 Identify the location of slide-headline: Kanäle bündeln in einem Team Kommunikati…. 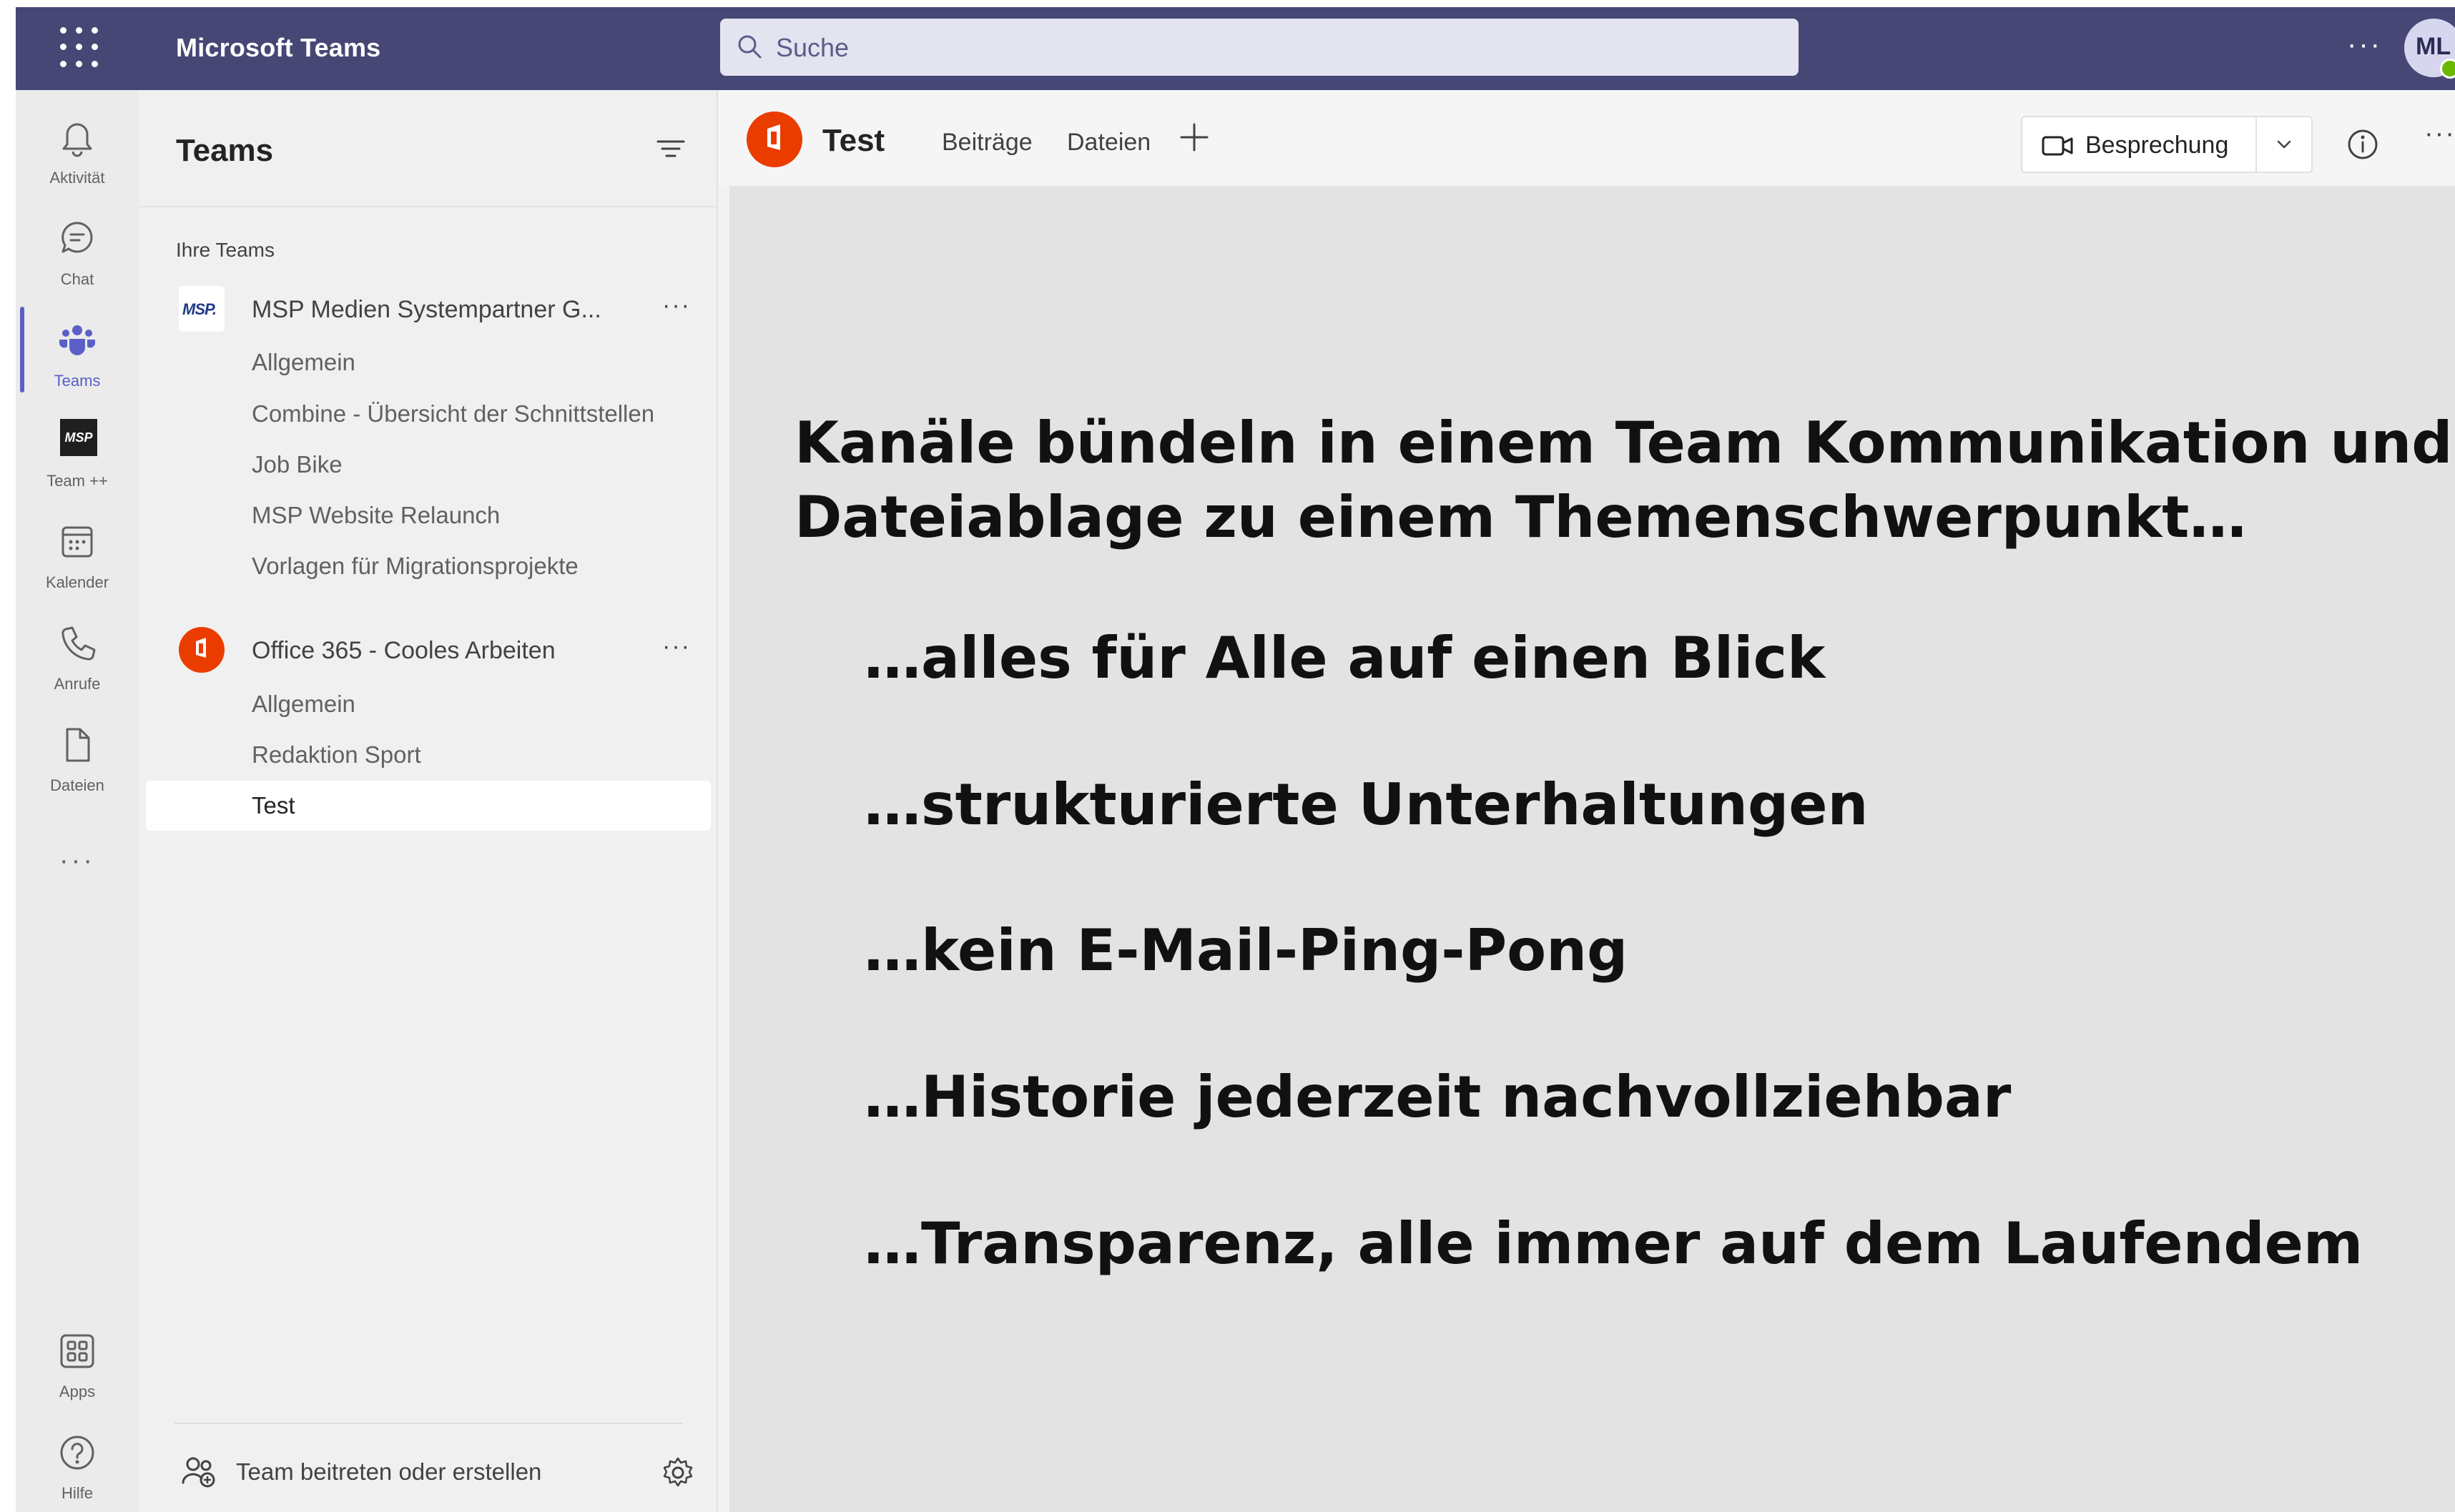
(1623, 480).